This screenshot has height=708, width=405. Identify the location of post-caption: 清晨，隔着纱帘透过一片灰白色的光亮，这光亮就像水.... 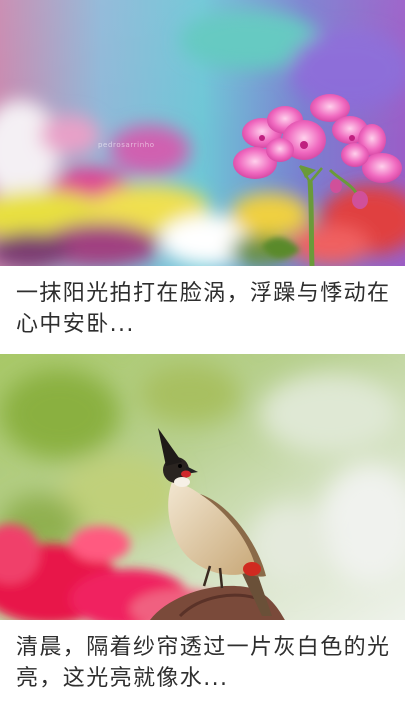
(203, 663).